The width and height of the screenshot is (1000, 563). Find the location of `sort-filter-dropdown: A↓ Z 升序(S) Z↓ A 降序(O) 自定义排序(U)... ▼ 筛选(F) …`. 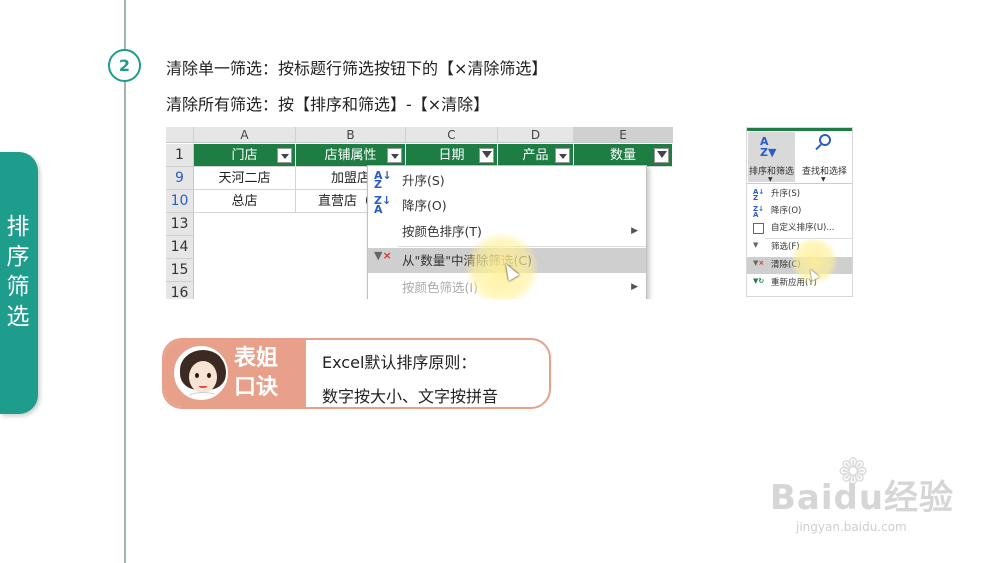

sort-filter-dropdown: A↓ Z 升序(S) Z↓ A 降序(O) 自定义排序(U)... ▼ 筛选(F) … is located at coordinates (799, 240).